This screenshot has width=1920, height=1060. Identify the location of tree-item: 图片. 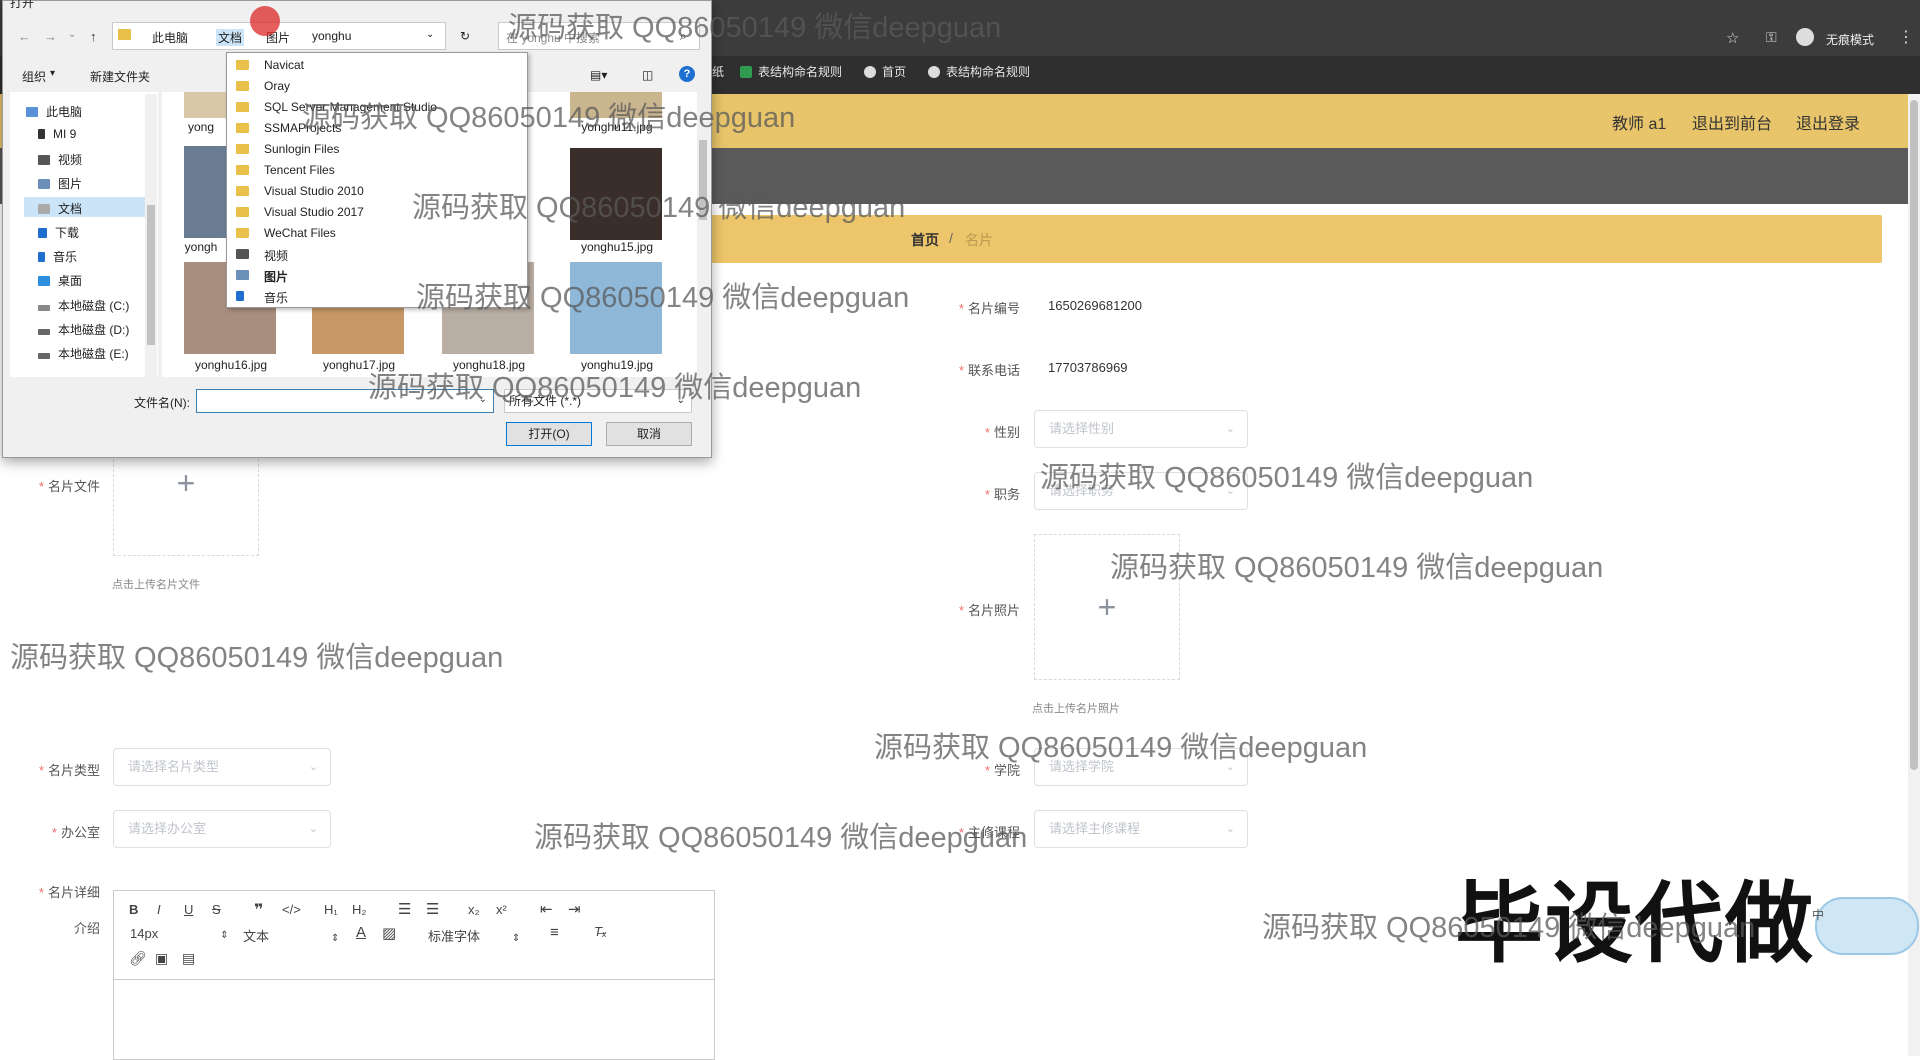
(60, 183).